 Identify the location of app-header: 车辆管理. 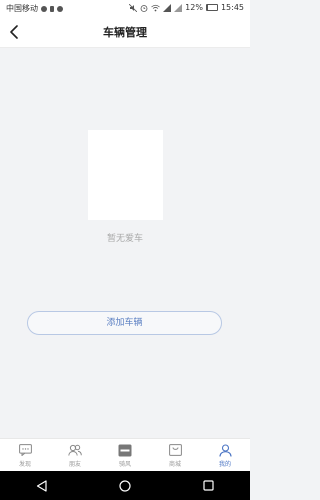
(125, 32).